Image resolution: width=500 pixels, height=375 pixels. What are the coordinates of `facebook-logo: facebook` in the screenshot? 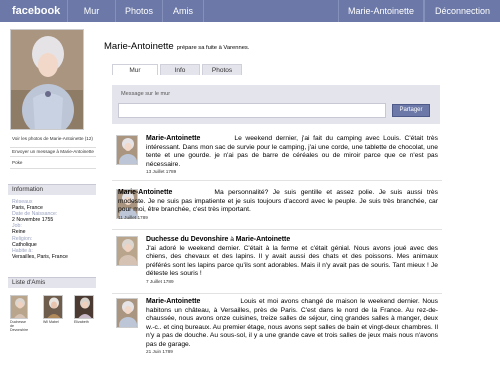 It's located at (34, 11).